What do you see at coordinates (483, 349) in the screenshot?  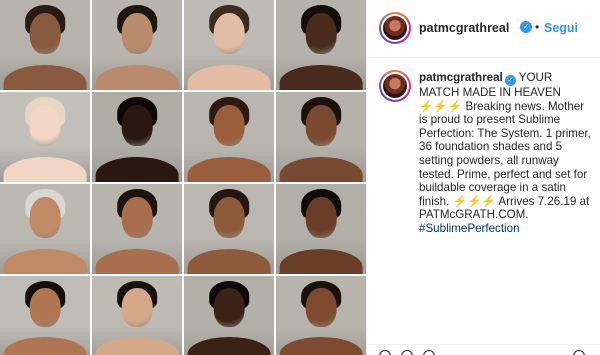 I see `action-bar` at bounding box center [483, 349].